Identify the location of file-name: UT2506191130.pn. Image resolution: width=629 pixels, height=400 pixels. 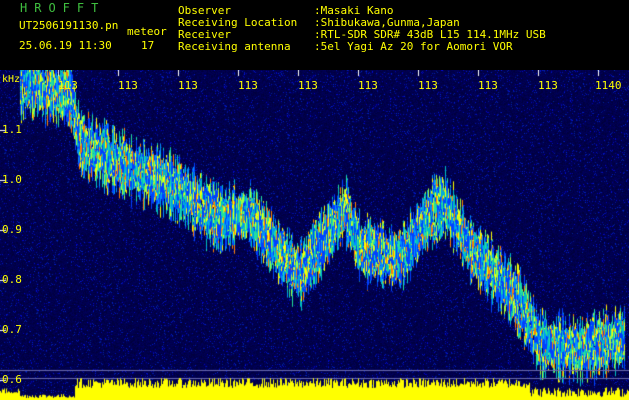
(69, 25).